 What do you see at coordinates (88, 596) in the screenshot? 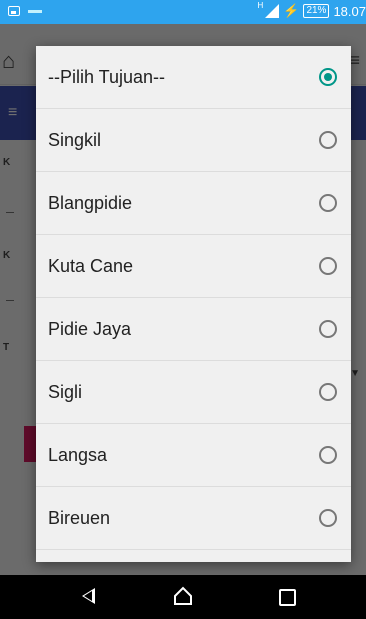
I see `back-icon` at bounding box center [88, 596].